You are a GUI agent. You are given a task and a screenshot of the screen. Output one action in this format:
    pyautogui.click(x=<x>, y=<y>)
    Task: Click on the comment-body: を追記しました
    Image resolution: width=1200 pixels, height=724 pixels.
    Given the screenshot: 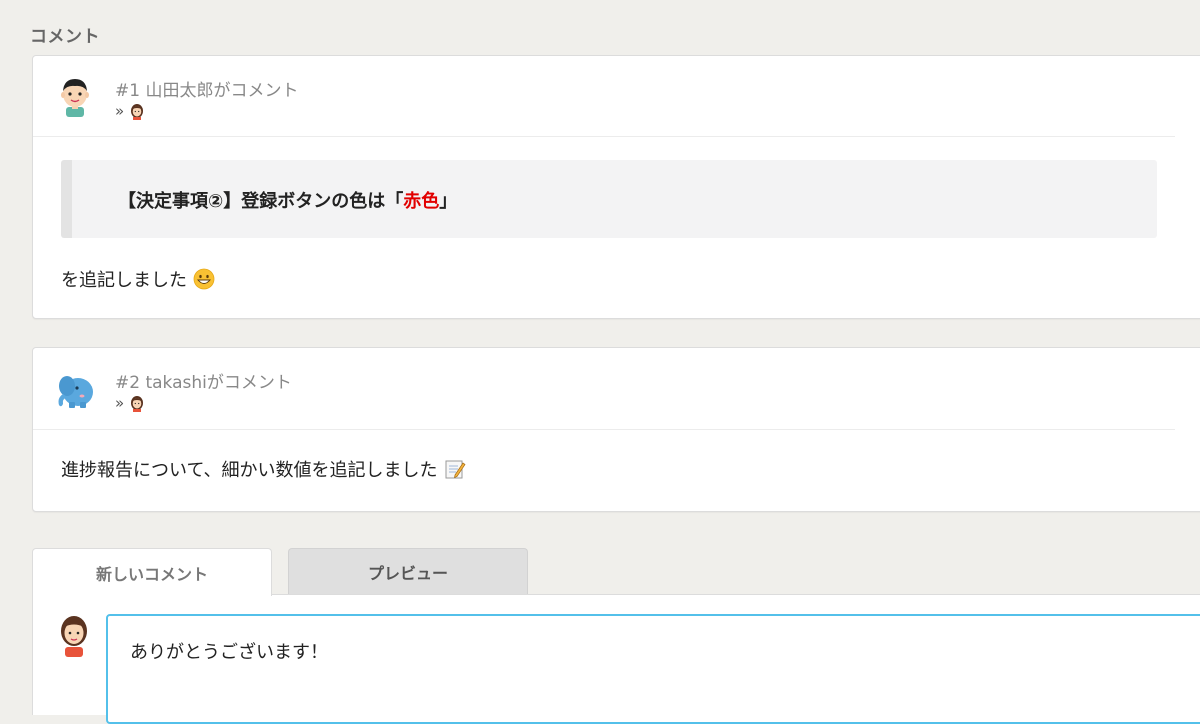 What is the action you would take?
    pyautogui.click(x=138, y=279)
    